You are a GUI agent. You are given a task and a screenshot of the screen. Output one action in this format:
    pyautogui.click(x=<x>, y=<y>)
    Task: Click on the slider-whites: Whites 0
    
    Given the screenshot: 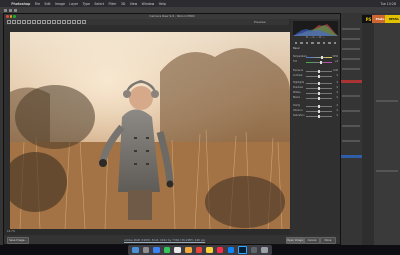 What is the action you would take?
    pyautogui.click(x=315, y=93)
    